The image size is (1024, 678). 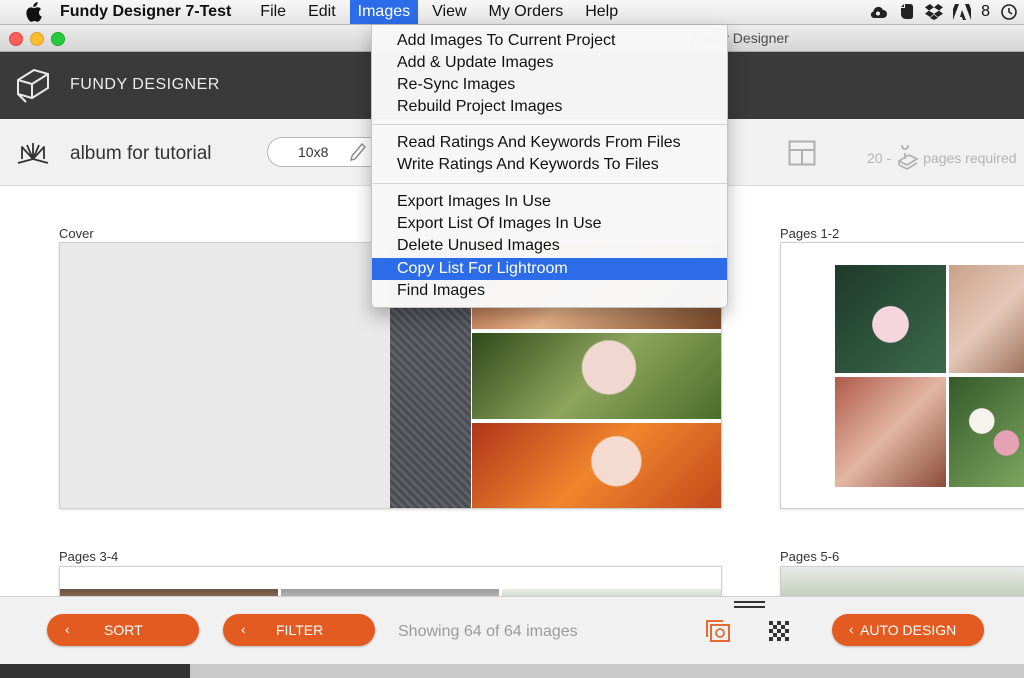 What do you see at coordinates (141, 154) in the screenshot?
I see `project-title: album for tutorial` at bounding box center [141, 154].